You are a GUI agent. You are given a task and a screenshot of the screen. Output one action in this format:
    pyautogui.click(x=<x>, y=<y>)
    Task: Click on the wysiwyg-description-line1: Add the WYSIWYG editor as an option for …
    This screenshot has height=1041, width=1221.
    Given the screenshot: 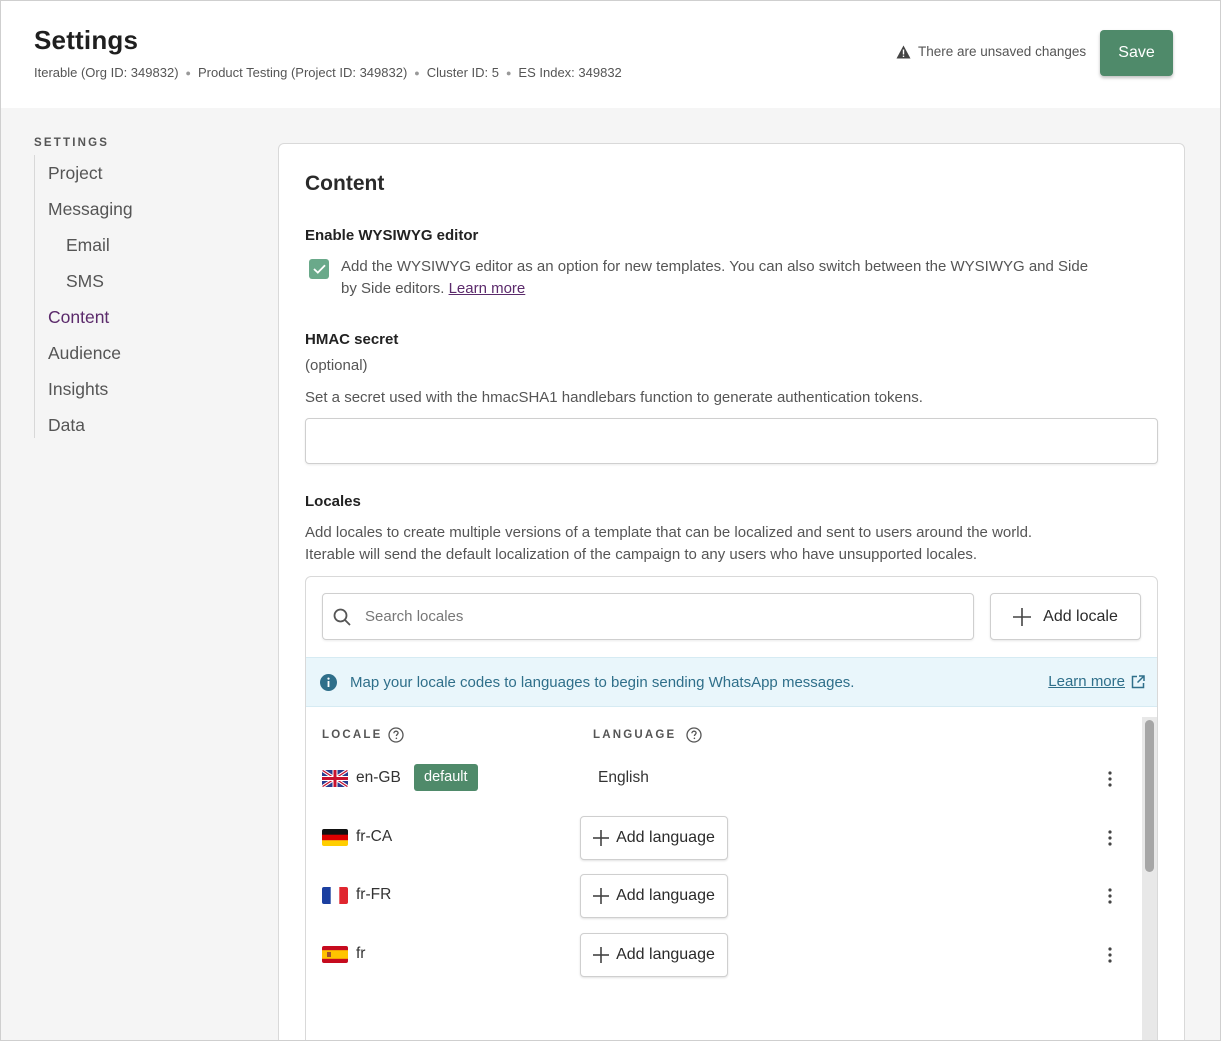 What is the action you would take?
    pyautogui.click(x=715, y=266)
    